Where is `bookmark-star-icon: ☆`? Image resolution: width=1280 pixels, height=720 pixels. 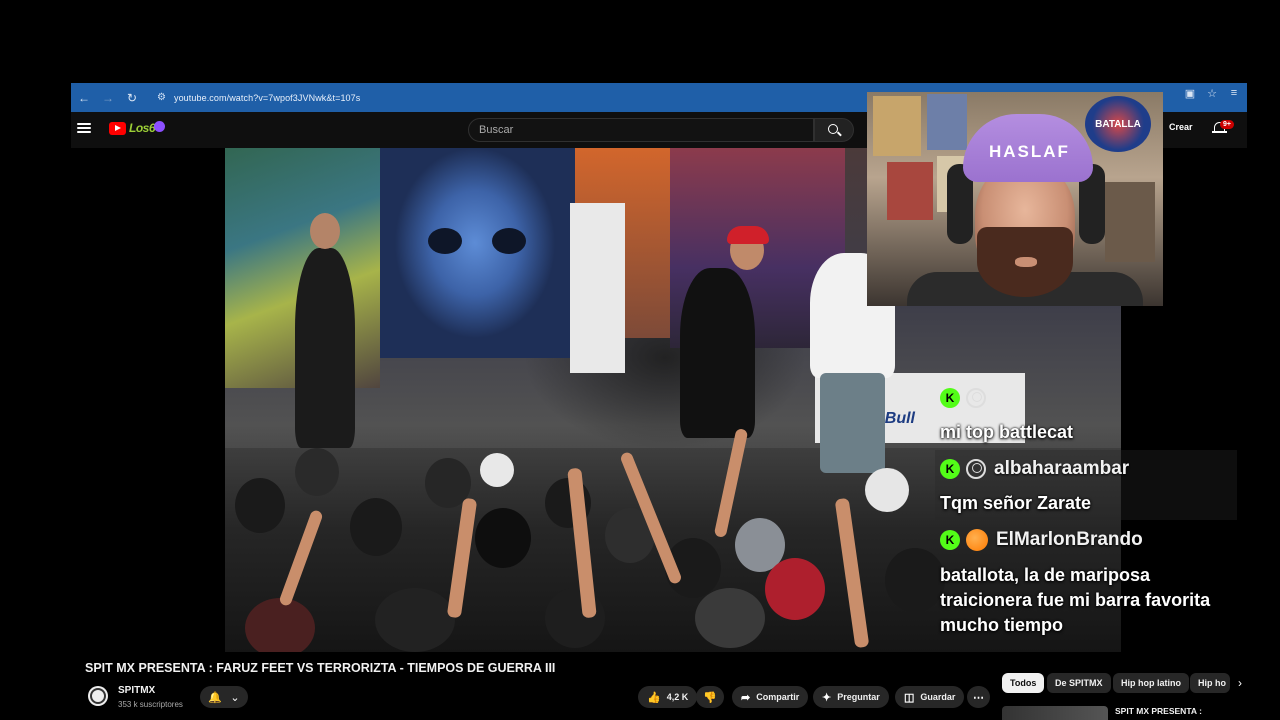
bookmark-star-icon: ☆ is located at coordinates (1212, 93).